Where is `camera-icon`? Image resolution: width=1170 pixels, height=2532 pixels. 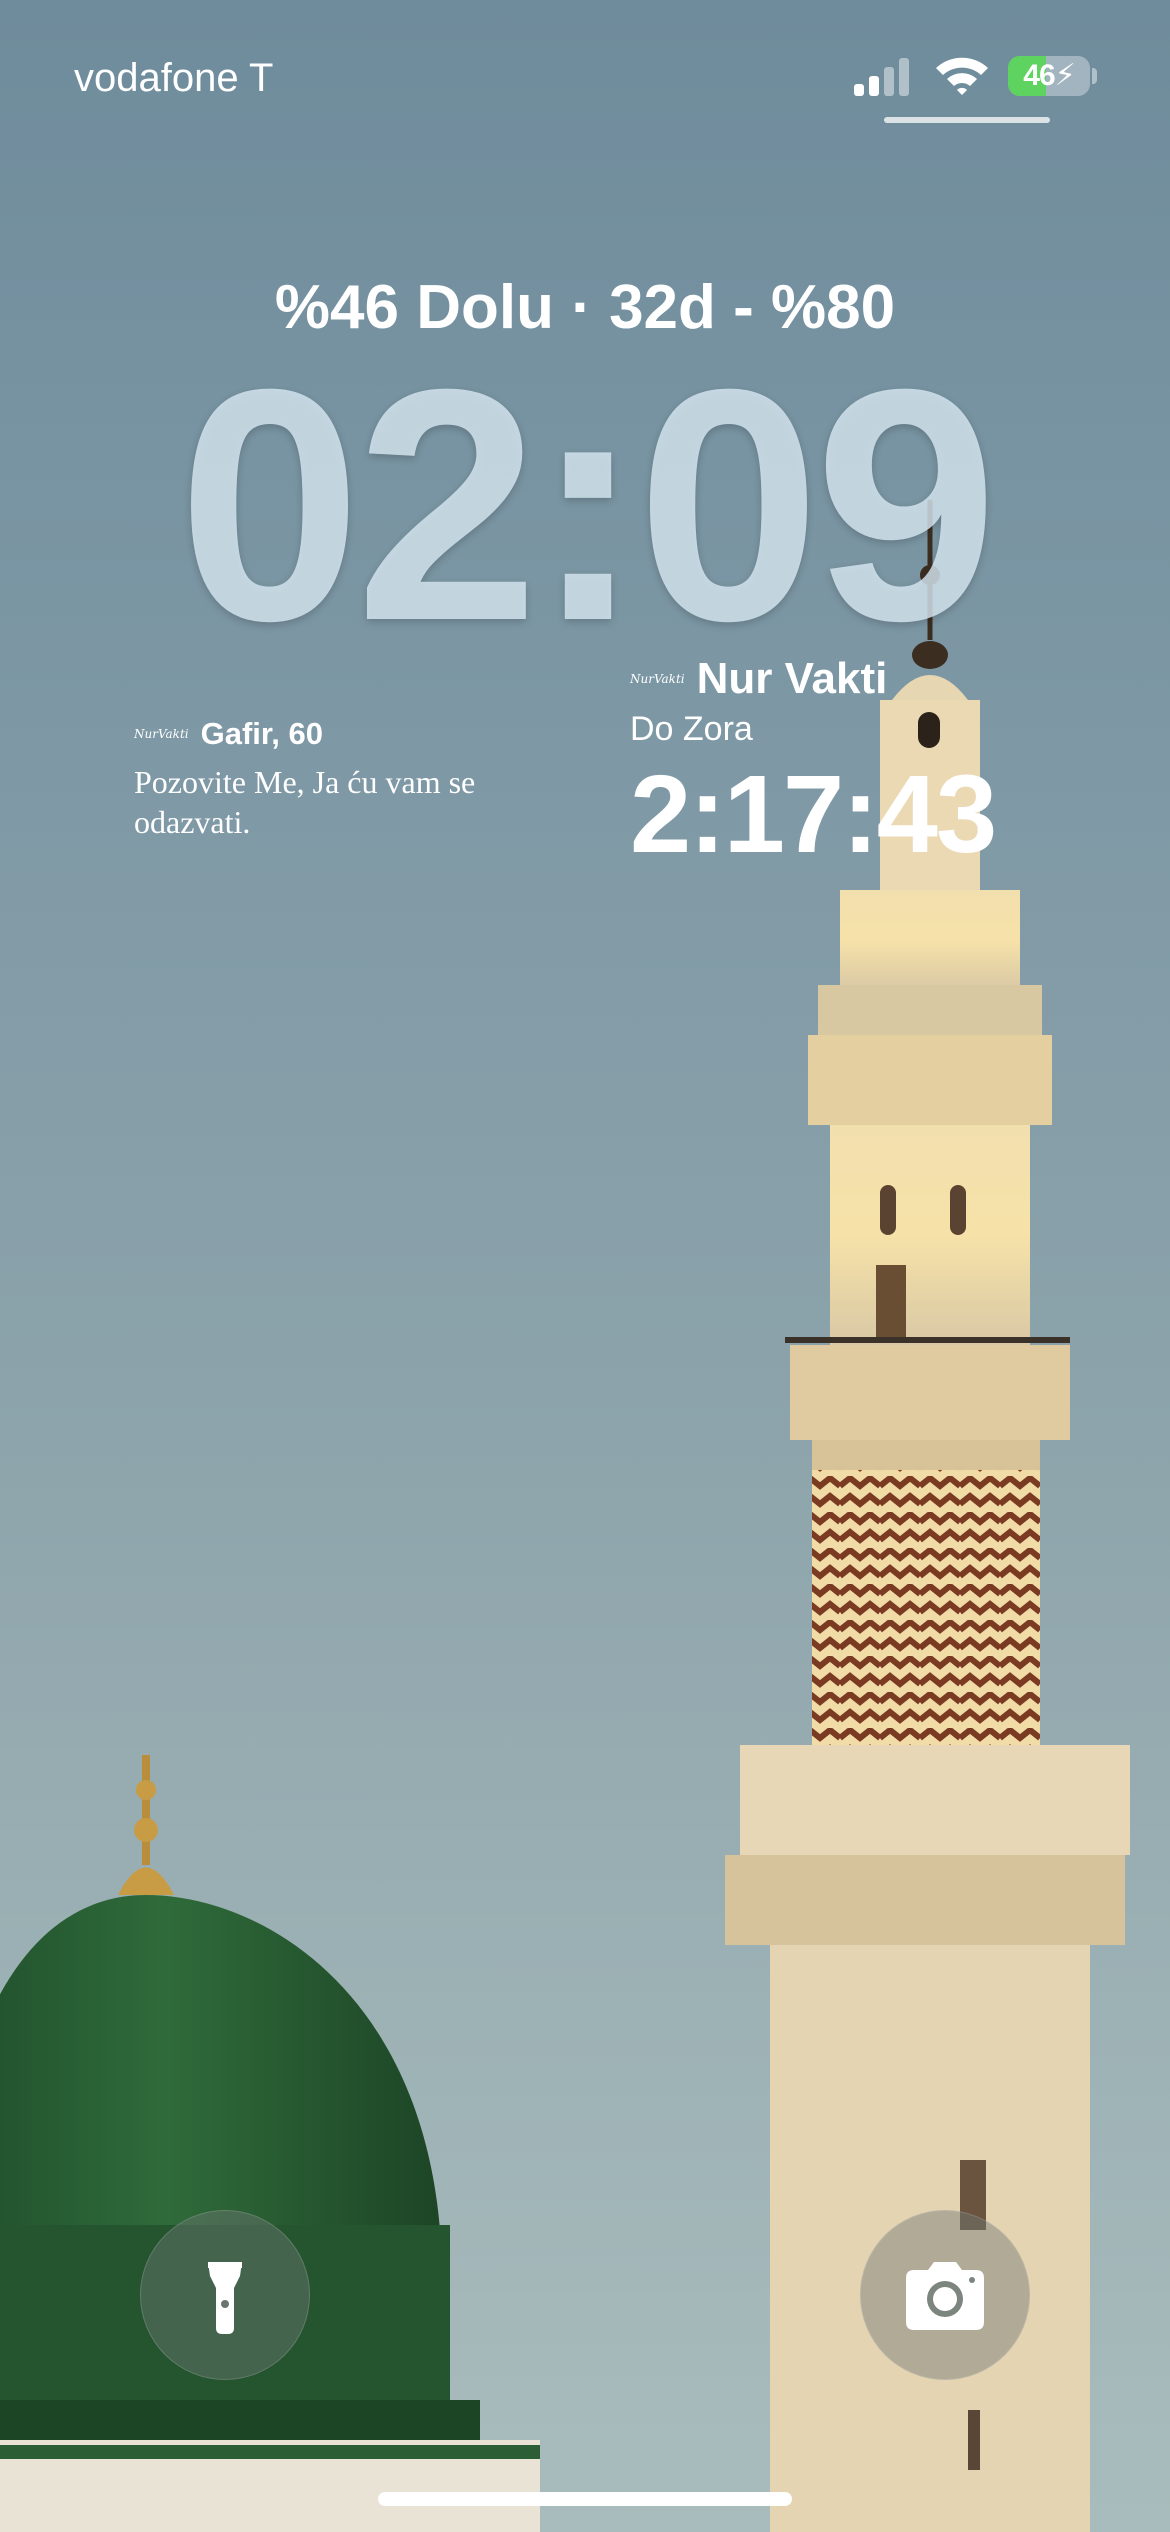 camera-icon is located at coordinates (945, 2296).